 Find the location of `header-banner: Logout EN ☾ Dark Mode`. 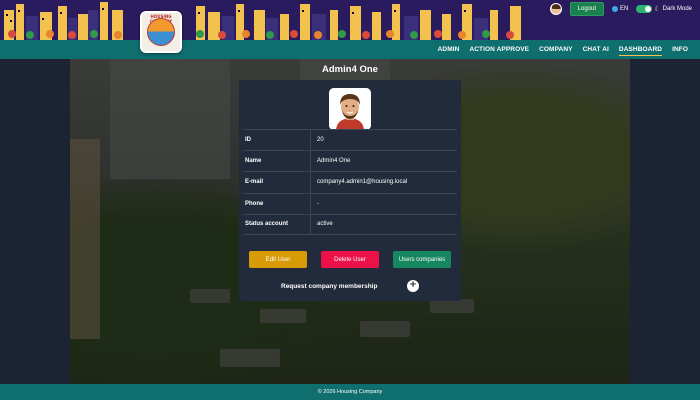

header-banner: Logout EN ☾ Dark Mode is located at coordinates (350, 20).